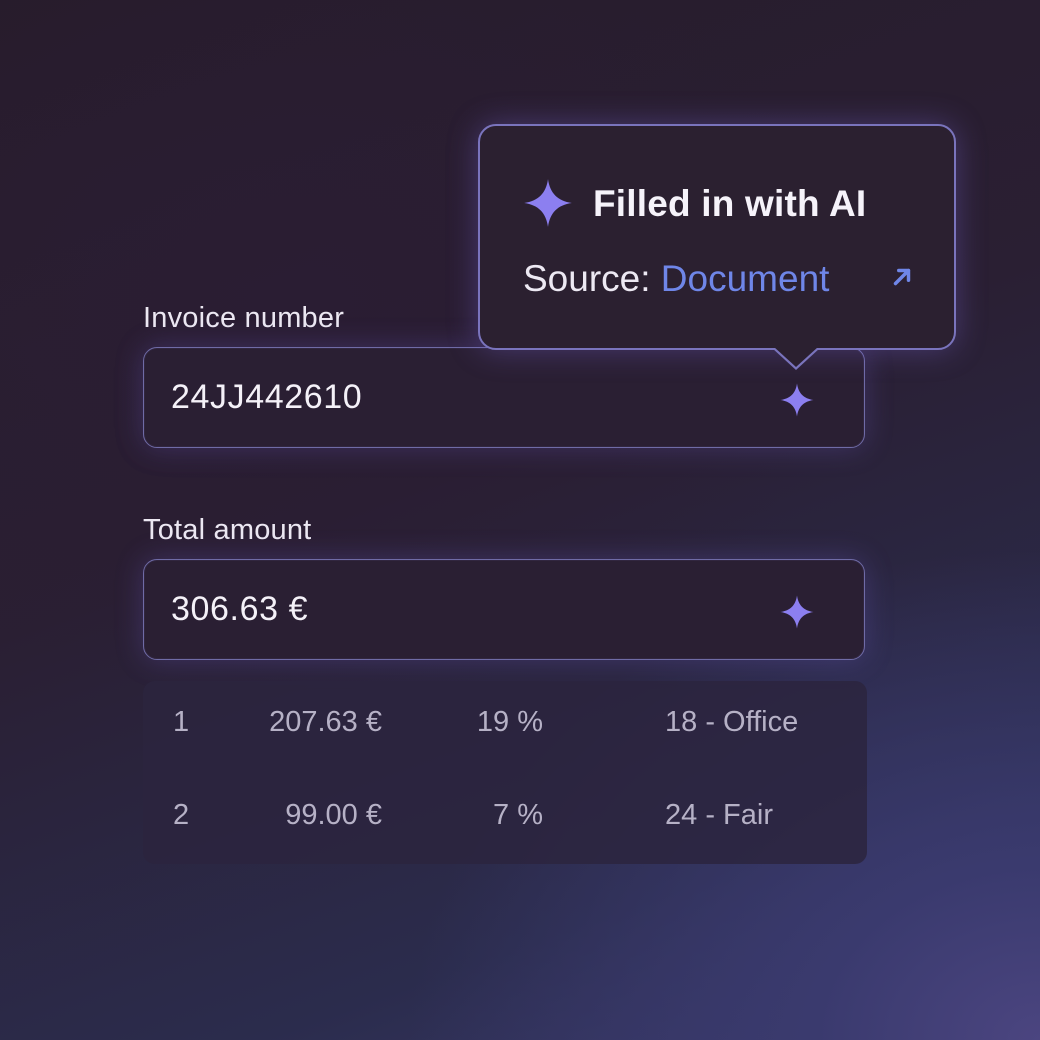  Describe the element at coordinates (732, 722) in the screenshot. I see `row-account: 18 - Office` at that location.